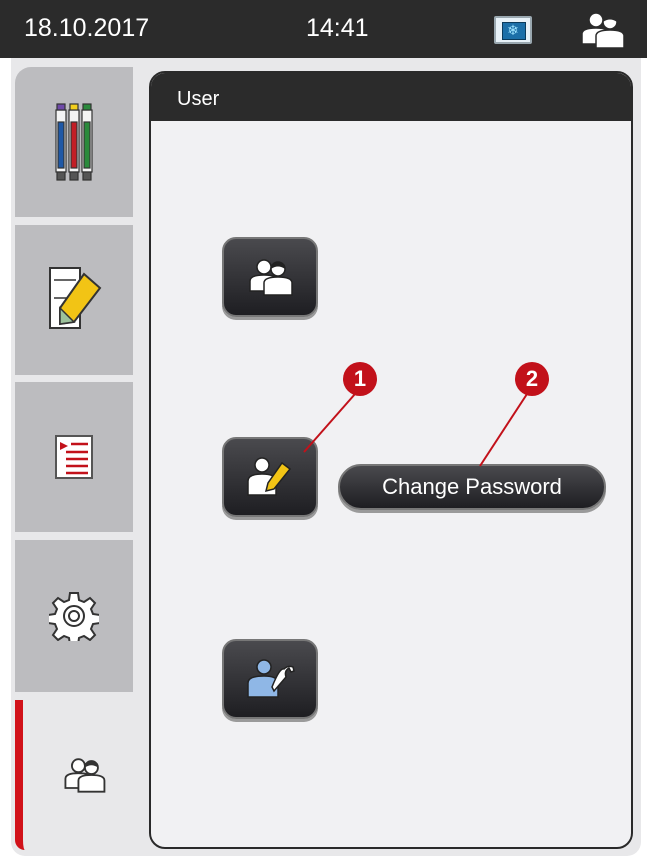 Image resolution: width=647 pixels, height=863 pixels. Describe the element at coordinates (513, 30) in the screenshot. I see `snowflake-display-icon: ❄` at that location.